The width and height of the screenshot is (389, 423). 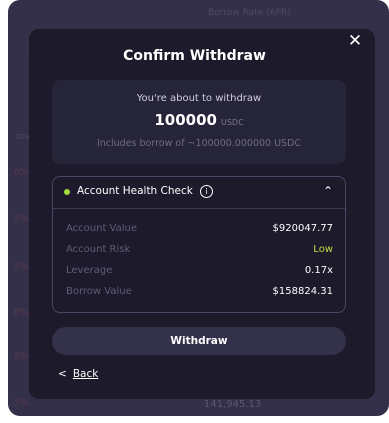 What do you see at coordinates (199, 251) in the screenshot?
I see `health-row-account-risk: Account Risk Low` at bounding box center [199, 251].